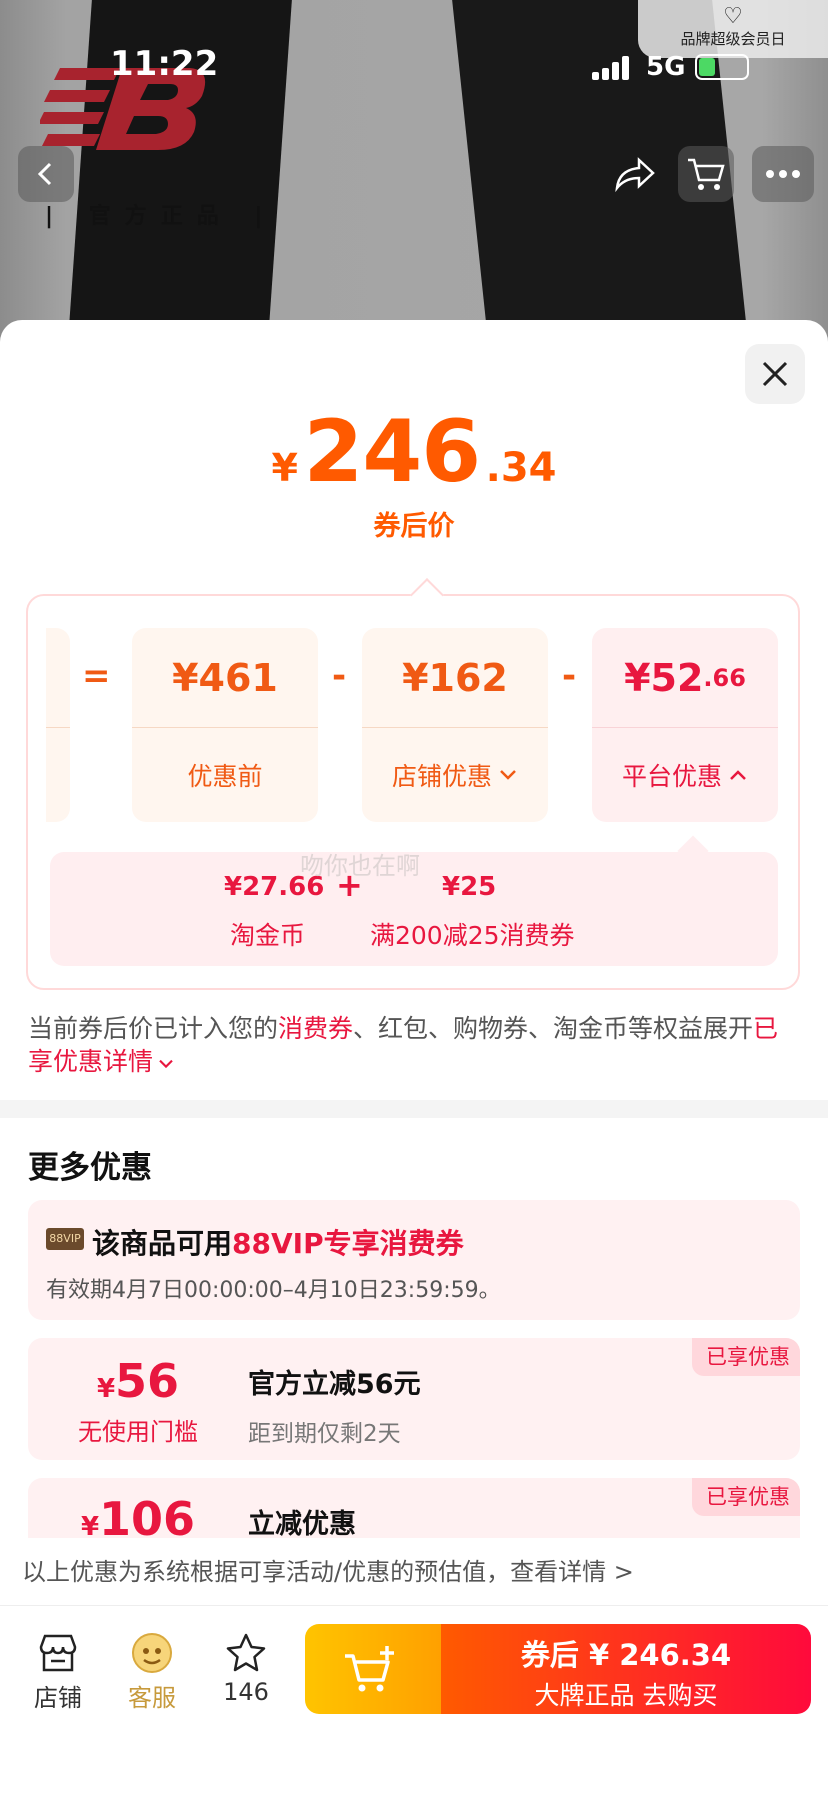 This screenshot has width=828, height=1801. I want to click on section-divider, so click(414, 1109).